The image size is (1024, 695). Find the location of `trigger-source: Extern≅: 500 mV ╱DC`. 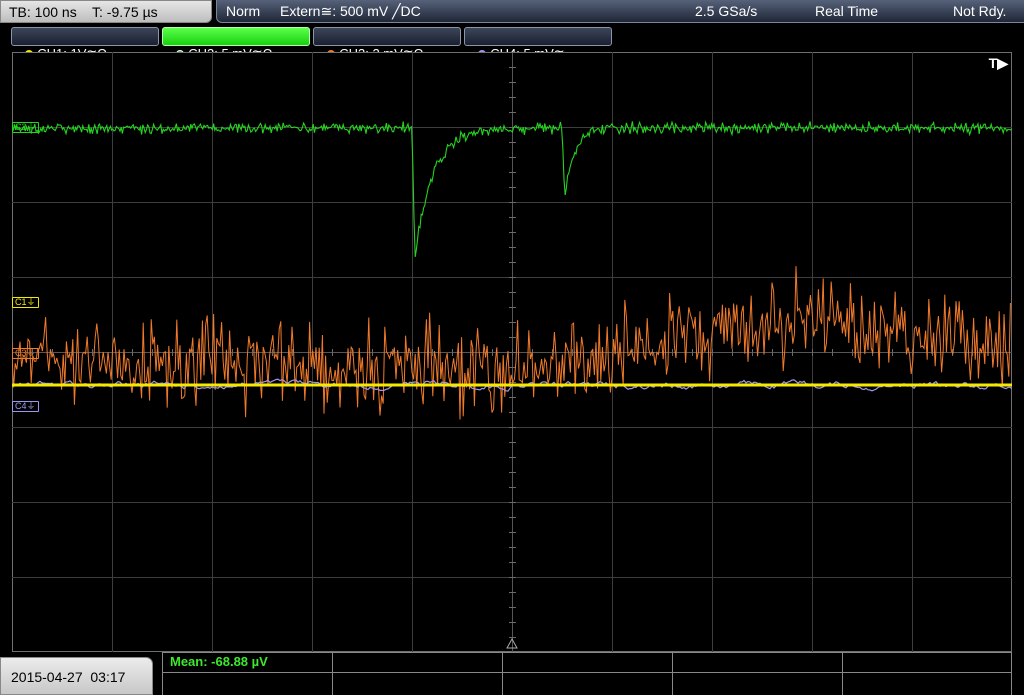

trigger-source: Extern≅: 500 mV ╱DC is located at coordinates (350, 11).